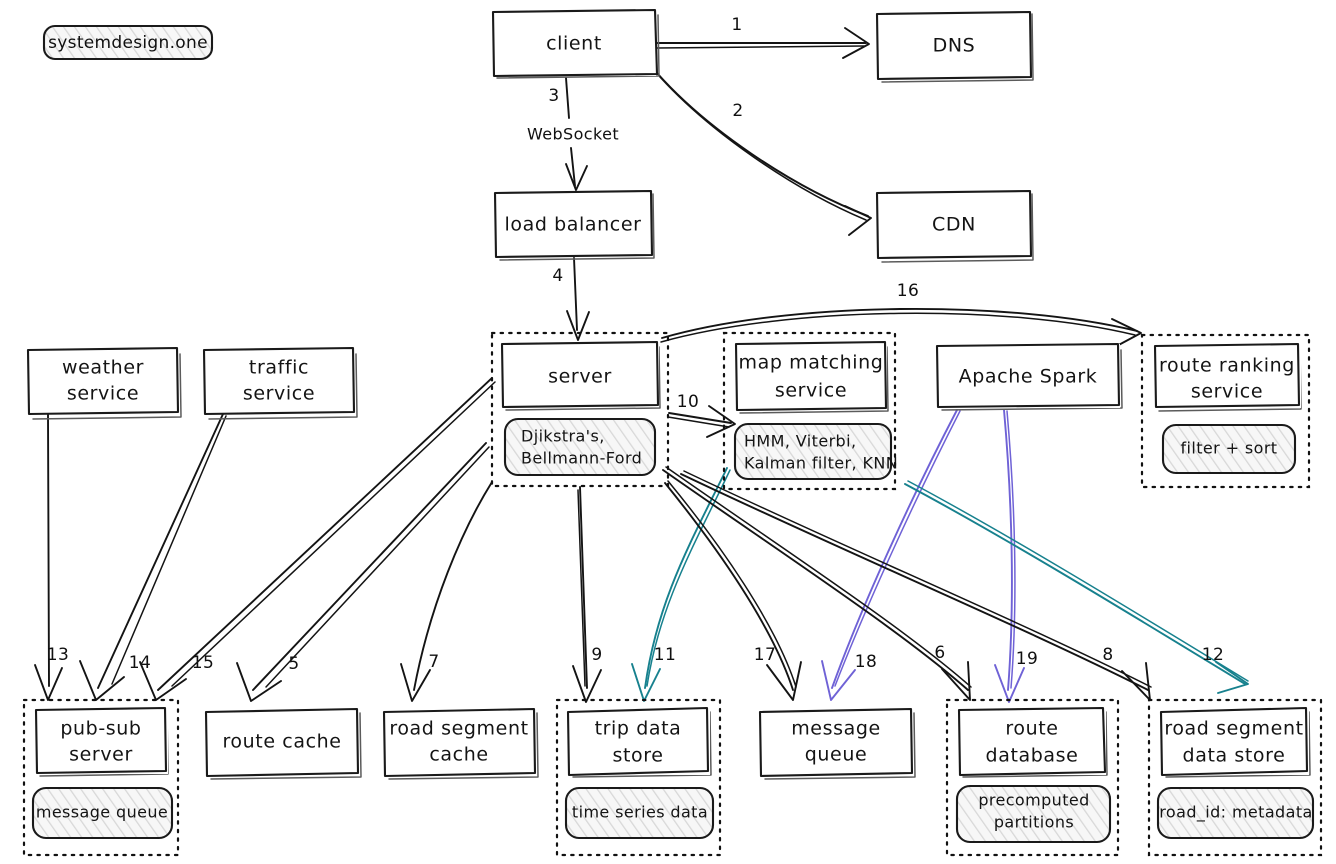 This screenshot has height=864, width=1336. I want to click on node-pubsub-server-label-line2: server, so click(101, 755).